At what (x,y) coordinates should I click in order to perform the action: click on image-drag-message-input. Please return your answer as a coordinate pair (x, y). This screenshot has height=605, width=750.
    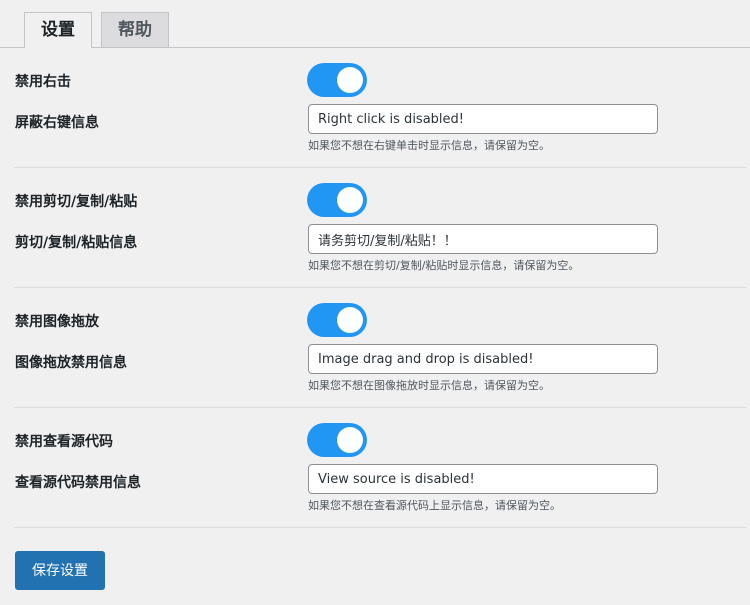
    Looking at the image, I should click on (483, 359).